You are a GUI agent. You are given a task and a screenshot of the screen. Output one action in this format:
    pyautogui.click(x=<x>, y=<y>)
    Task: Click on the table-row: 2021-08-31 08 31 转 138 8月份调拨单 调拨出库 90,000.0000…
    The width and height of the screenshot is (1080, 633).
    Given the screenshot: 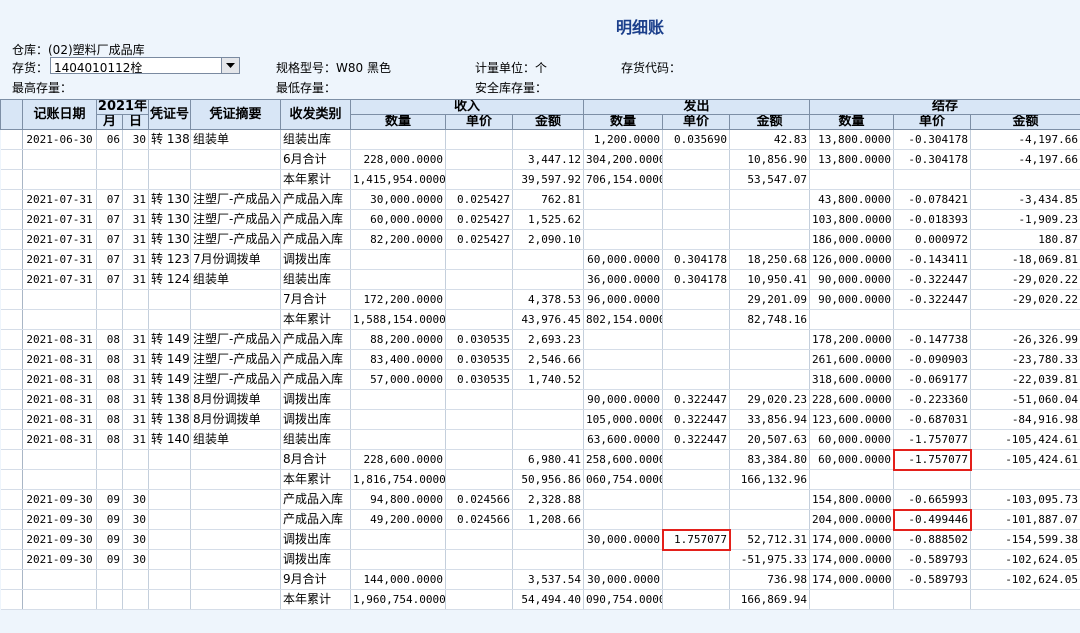 What is the action you would take?
    pyautogui.click(x=540, y=399)
    